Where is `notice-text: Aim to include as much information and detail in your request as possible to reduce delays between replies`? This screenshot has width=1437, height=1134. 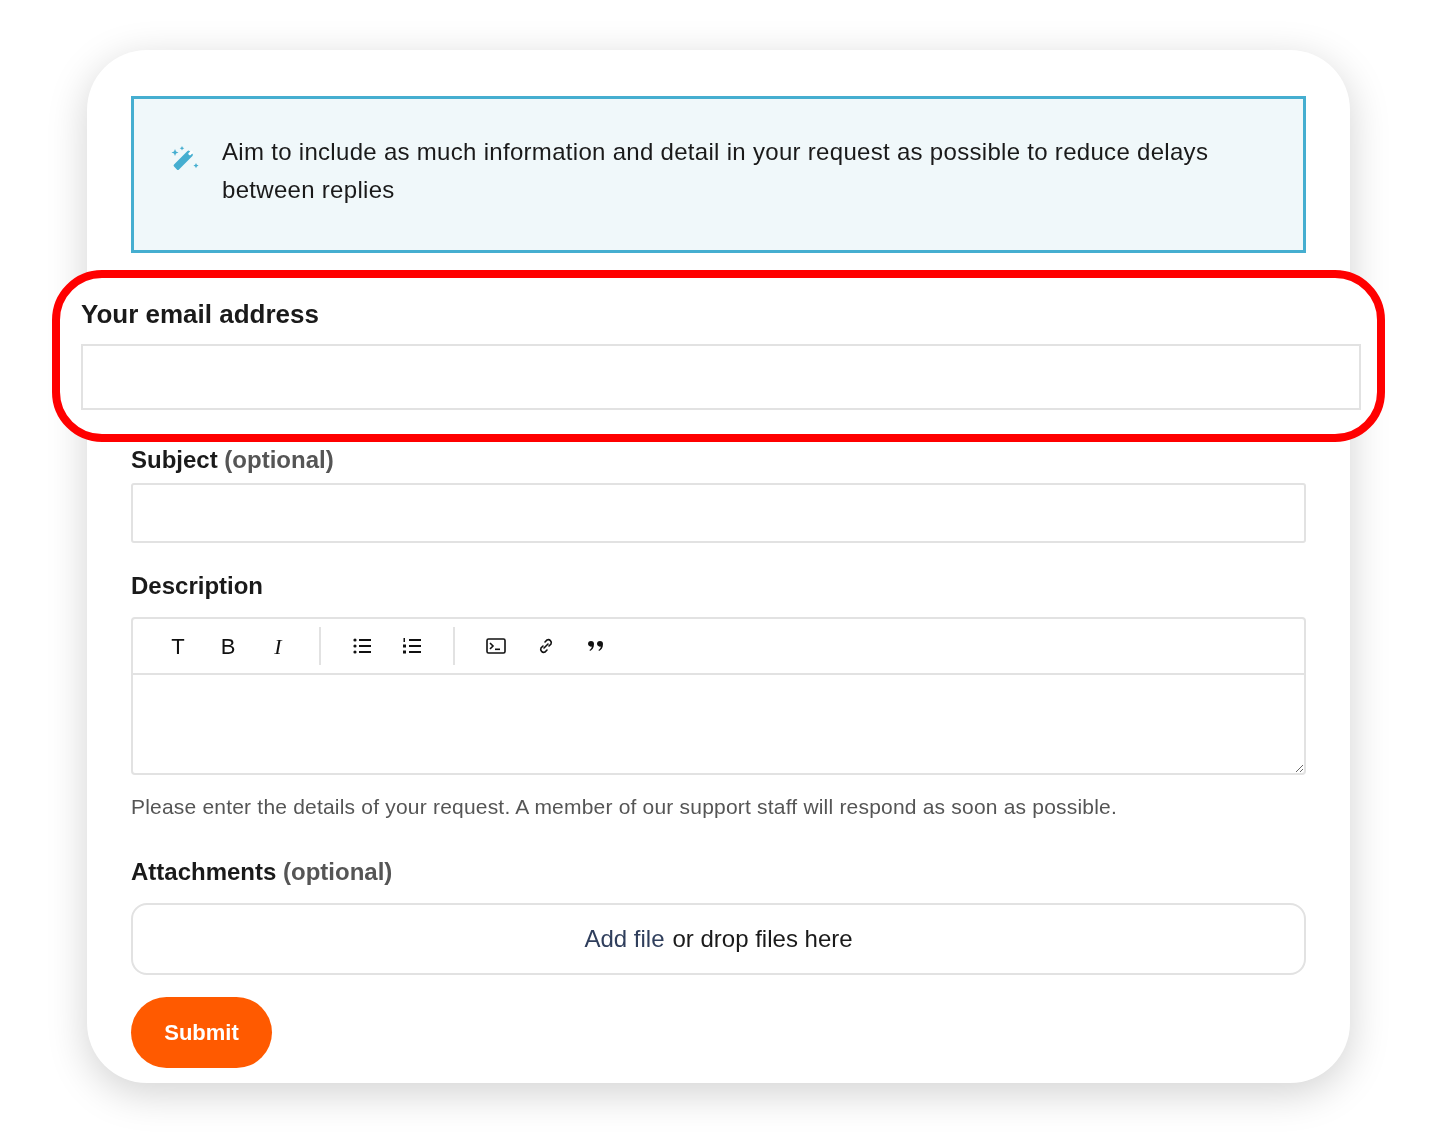 notice-text: Aim to include as much information and detail in your request as possible to reduce delays between replies is located at coordinates (716, 171).